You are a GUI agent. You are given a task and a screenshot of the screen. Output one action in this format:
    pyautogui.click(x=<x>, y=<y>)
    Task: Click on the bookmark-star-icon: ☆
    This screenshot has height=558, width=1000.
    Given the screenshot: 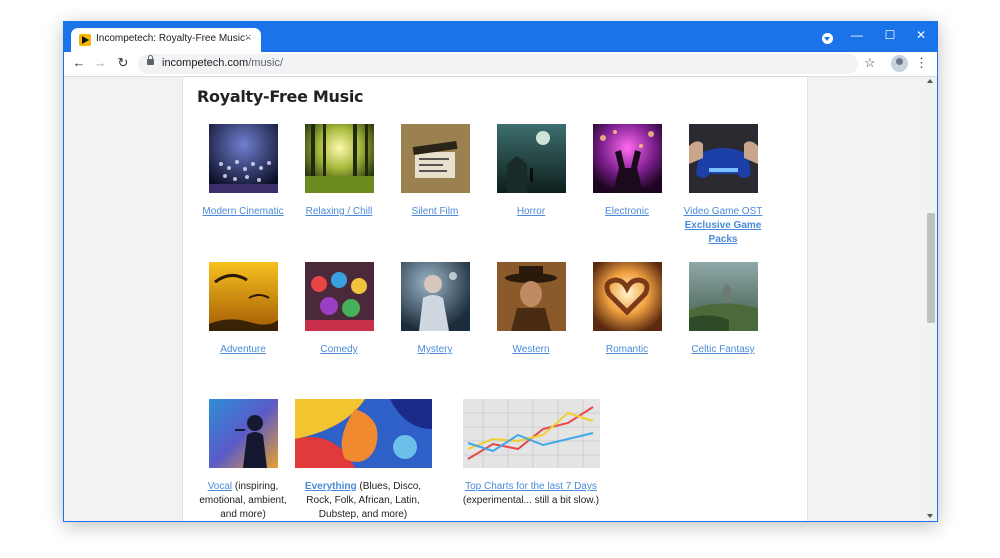 What is the action you would take?
    pyautogui.click(x=870, y=63)
    